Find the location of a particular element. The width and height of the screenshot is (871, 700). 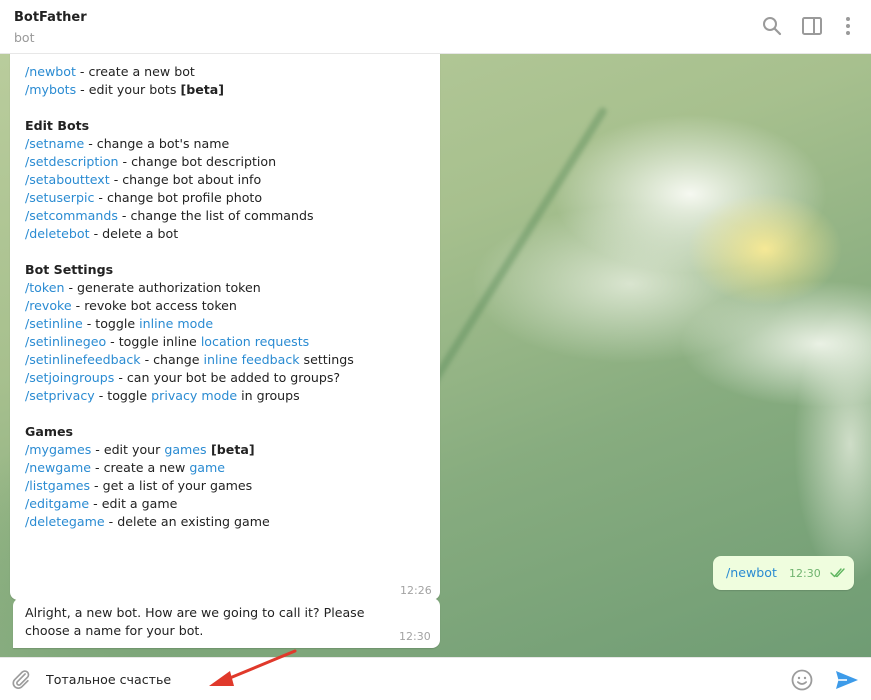

command-link: /setprivacy is located at coordinates (60, 395).